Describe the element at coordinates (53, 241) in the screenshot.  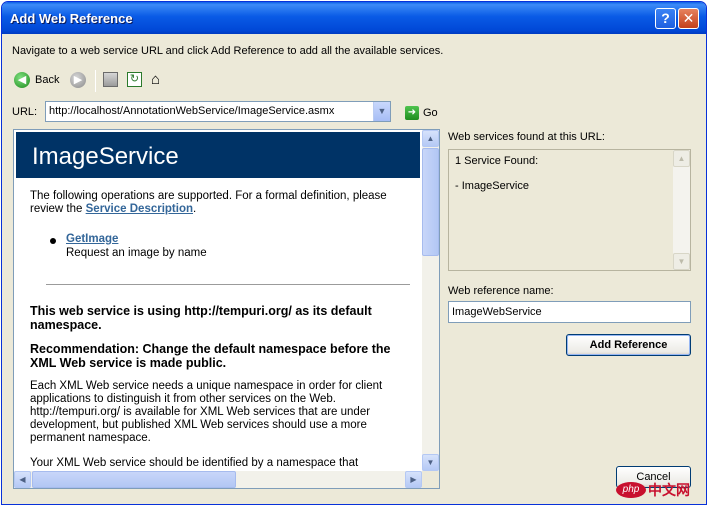
I see `bullet-icon` at that location.